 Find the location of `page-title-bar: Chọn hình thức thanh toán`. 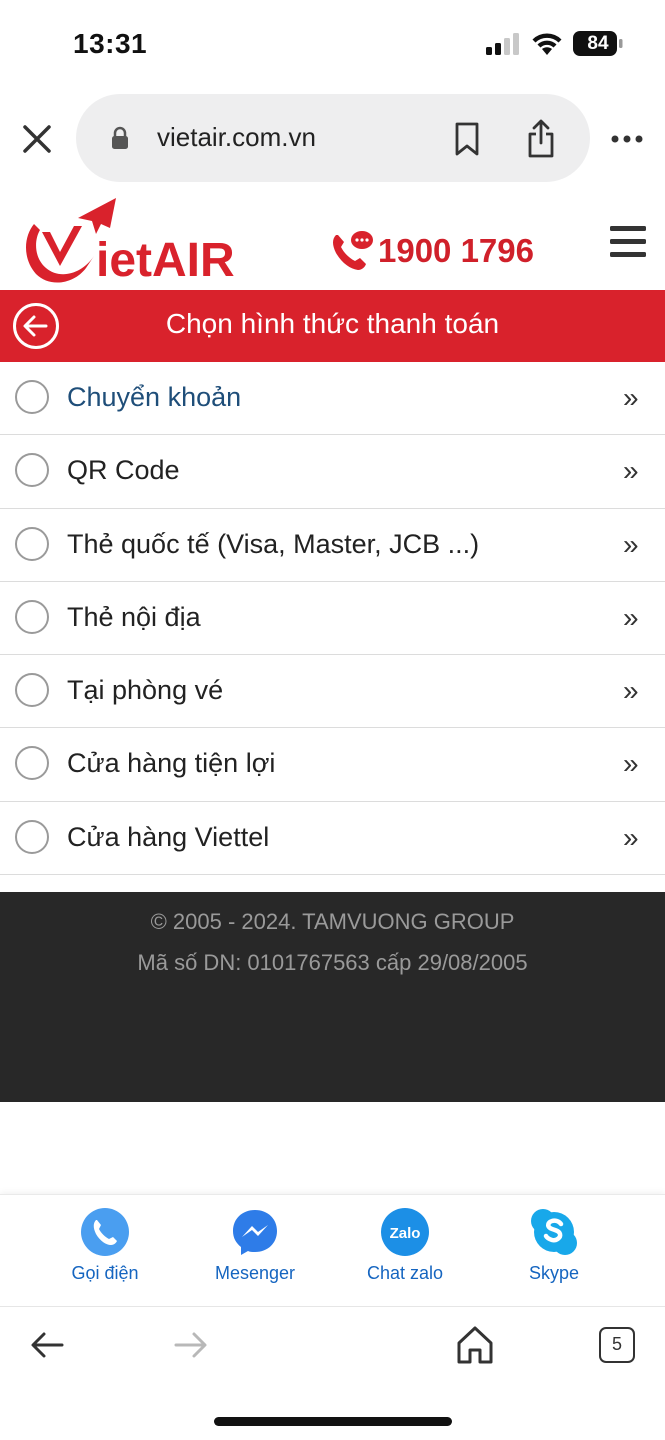

page-title-bar: Chọn hình thức thanh toán is located at coordinates (332, 326).